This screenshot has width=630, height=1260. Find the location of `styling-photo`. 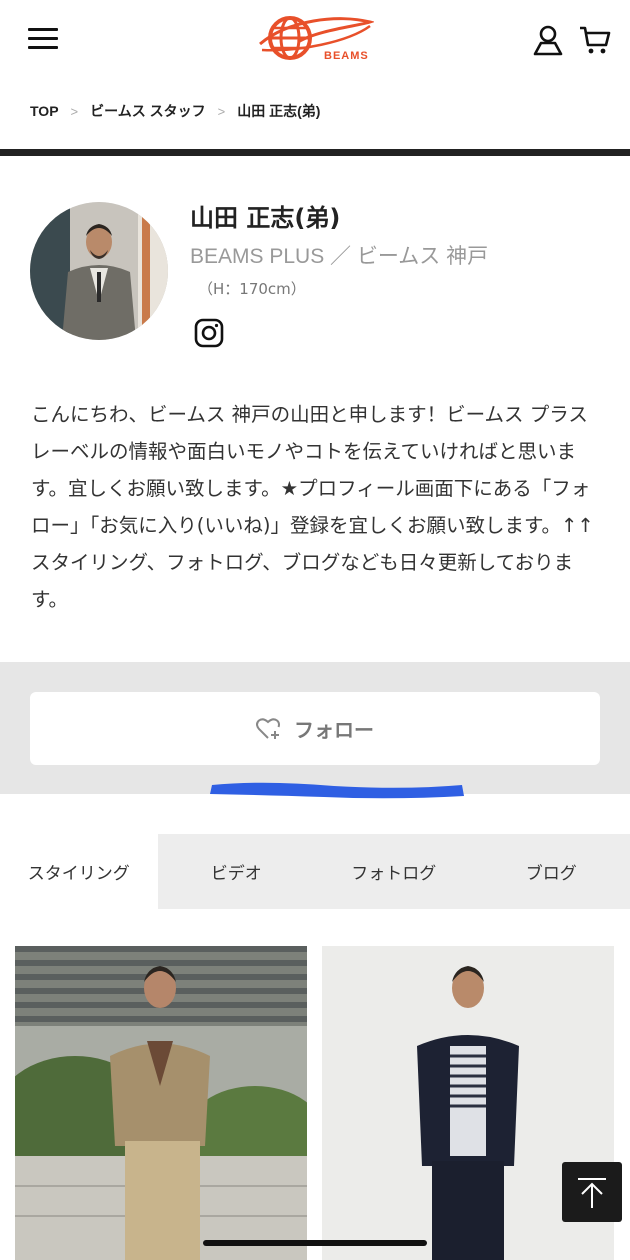

styling-photo is located at coordinates (161, 1103).